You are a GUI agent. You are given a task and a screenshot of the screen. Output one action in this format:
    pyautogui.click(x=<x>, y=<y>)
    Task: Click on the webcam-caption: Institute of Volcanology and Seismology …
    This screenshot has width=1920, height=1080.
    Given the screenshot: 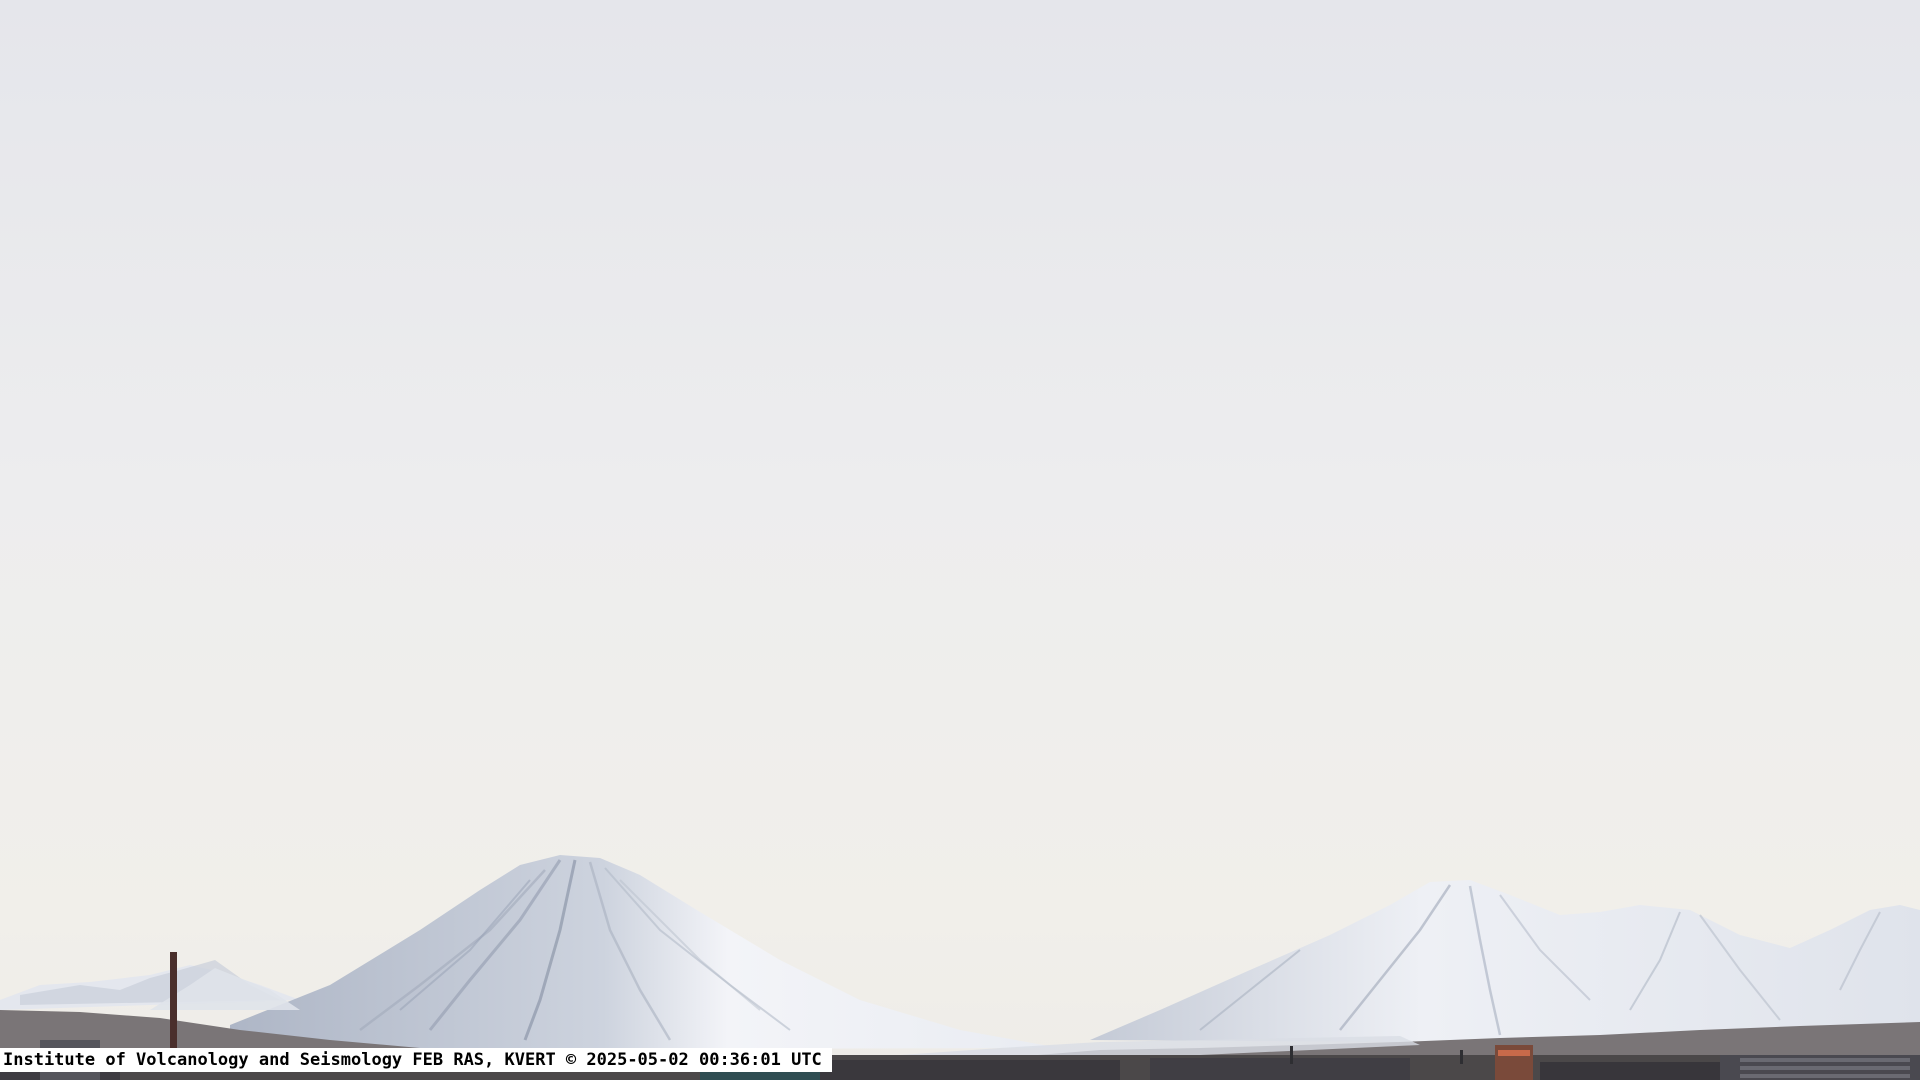 What is the action you would take?
    pyautogui.click(x=416, y=1060)
    